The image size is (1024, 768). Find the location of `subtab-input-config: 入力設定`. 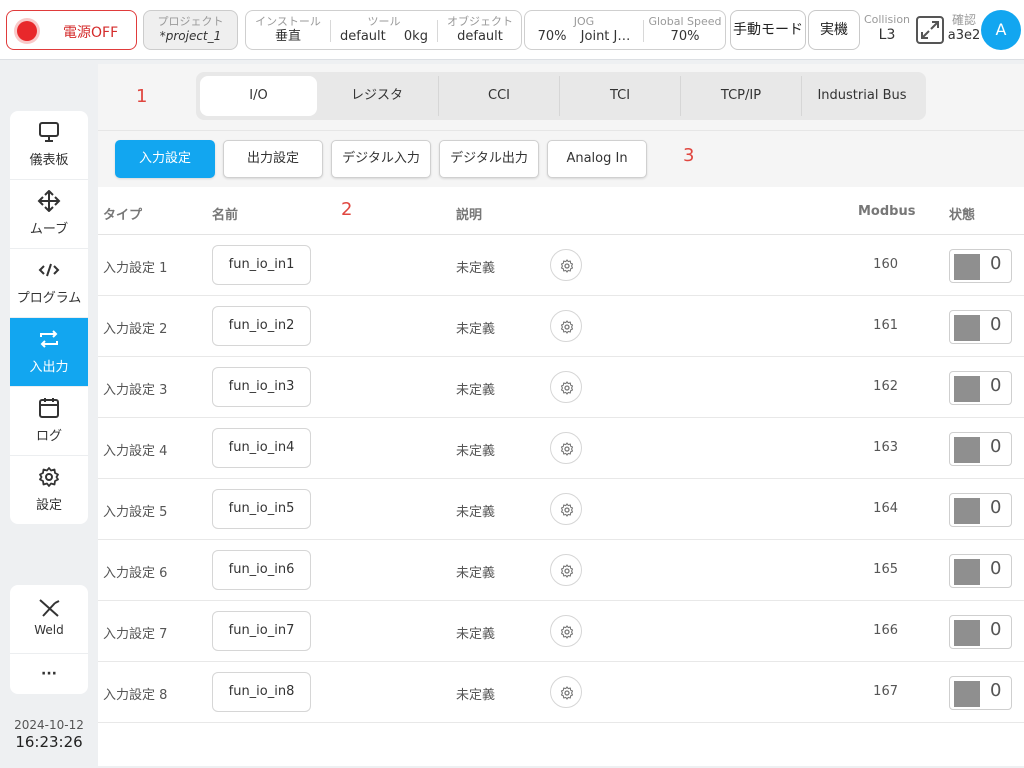

subtab-input-config: 入力設定 is located at coordinates (165, 159).